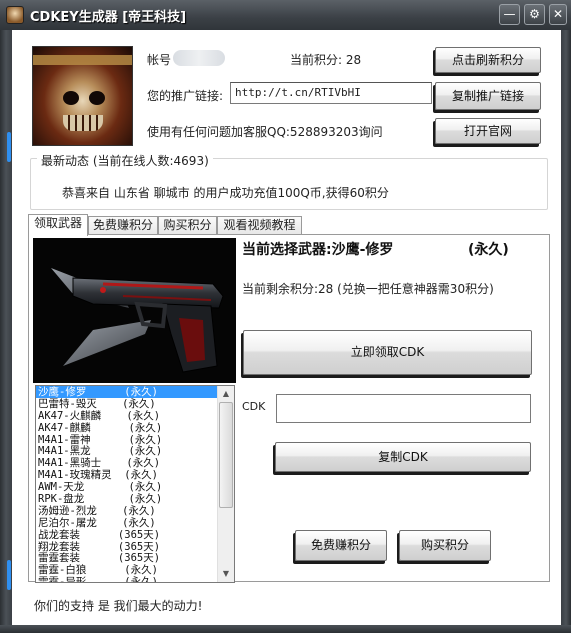 The width and height of the screenshot is (571, 633). I want to click on scroll-down-icon: ▼, so click(226, 574).